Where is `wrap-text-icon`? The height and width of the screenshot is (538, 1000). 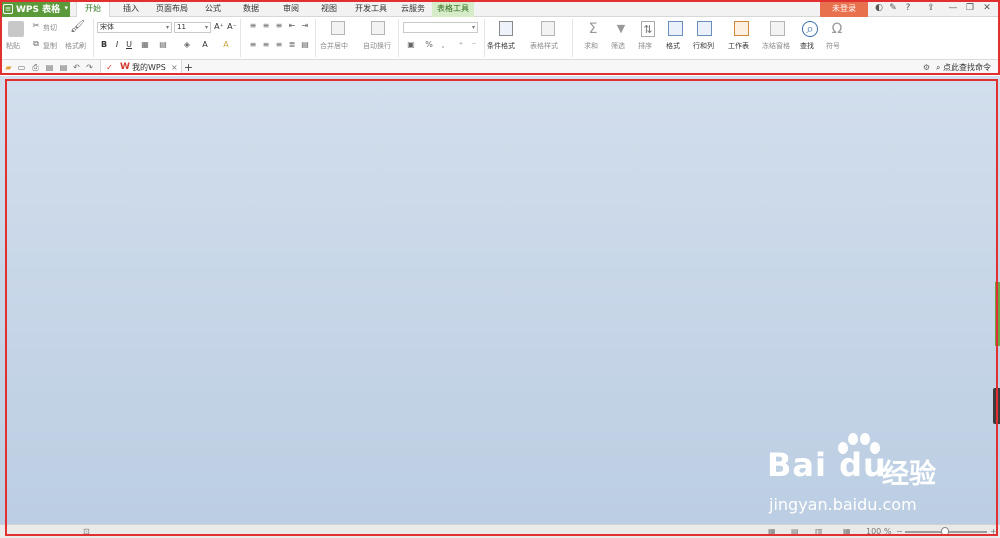 wrap-text-icon is located at coordinates (378, 28).